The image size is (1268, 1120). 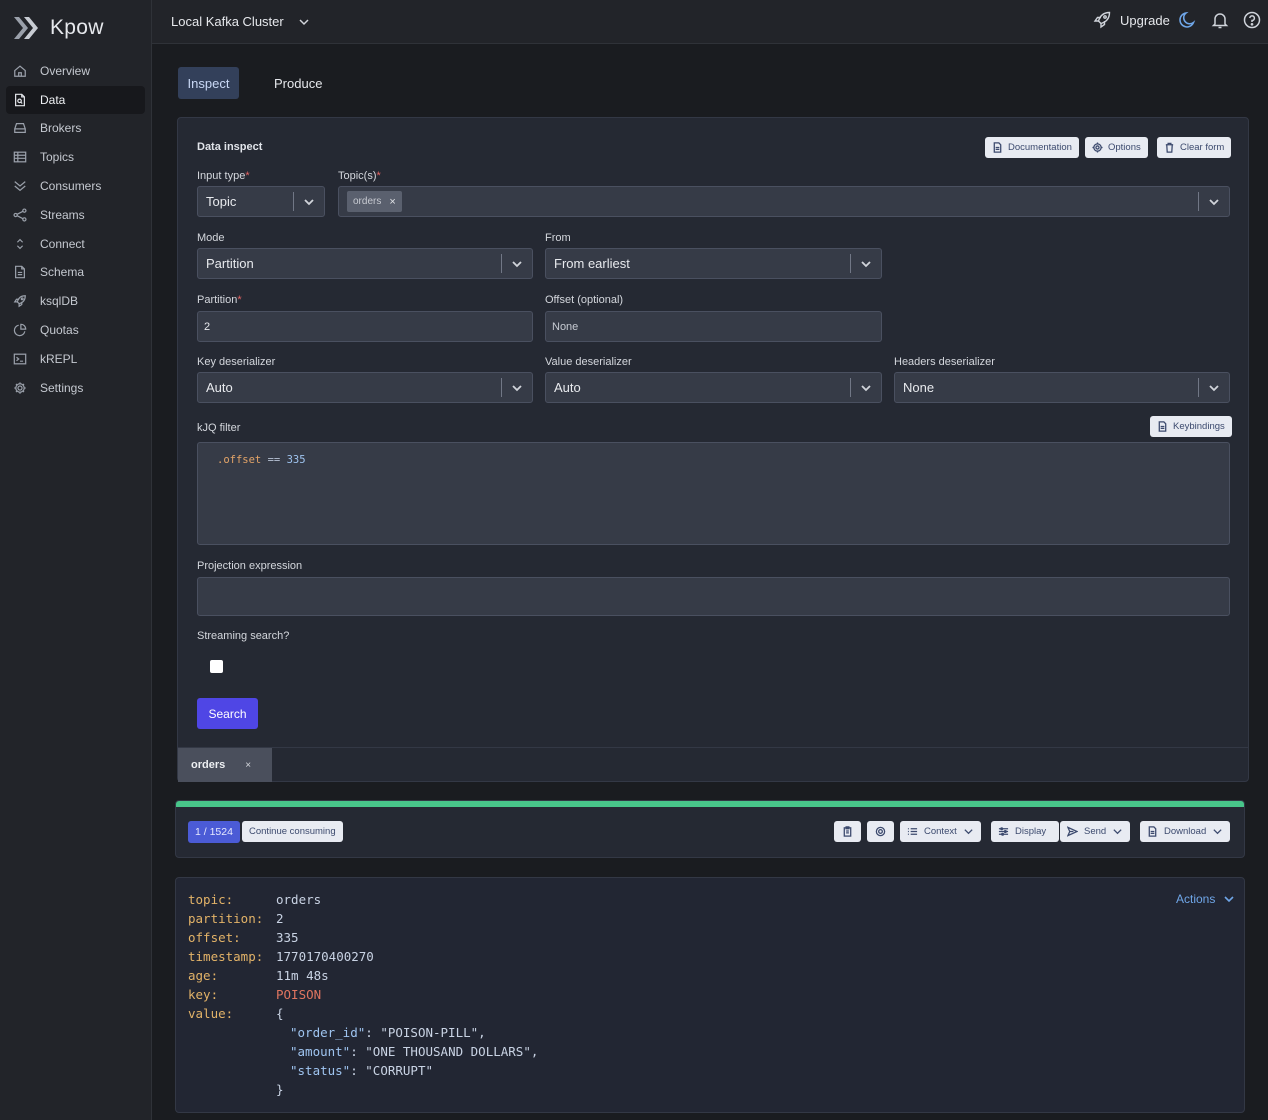 What do you see at coordinates (203, 994) in the screenshot?
I see `record-key: key:` at bounding box center [203, 994].